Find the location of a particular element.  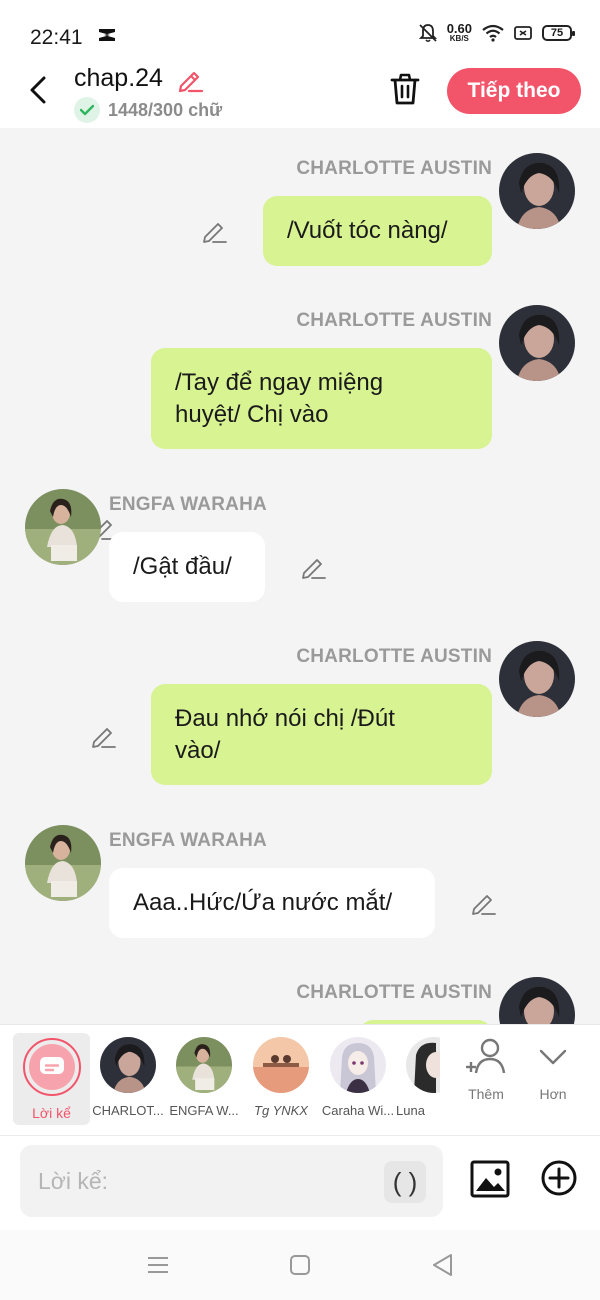

character-label: Luna is located at coordinates (410, 1110).